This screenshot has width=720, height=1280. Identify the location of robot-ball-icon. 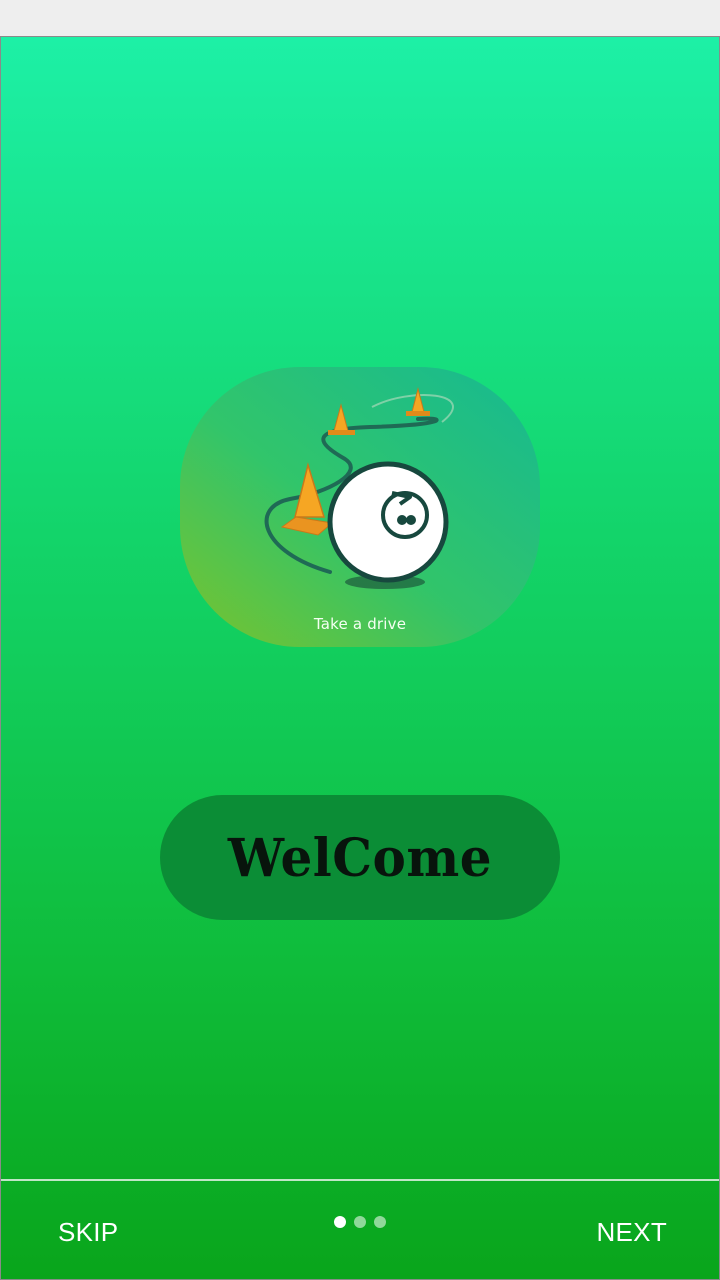
(360, 507).